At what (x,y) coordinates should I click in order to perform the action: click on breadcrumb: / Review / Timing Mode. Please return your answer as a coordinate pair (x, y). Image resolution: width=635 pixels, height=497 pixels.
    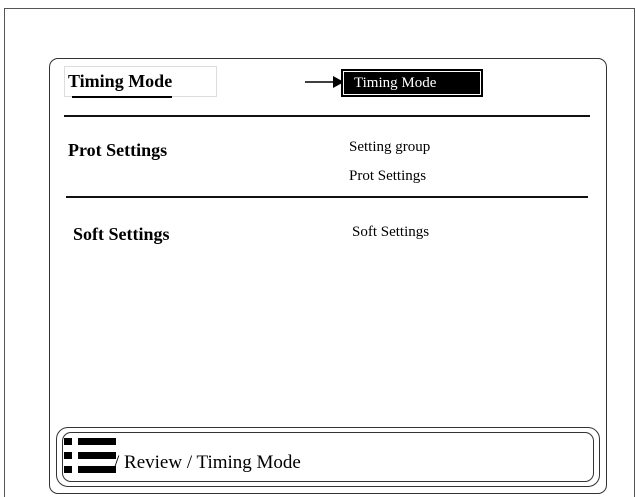
    Looking at the image, I should click on (207, 462).